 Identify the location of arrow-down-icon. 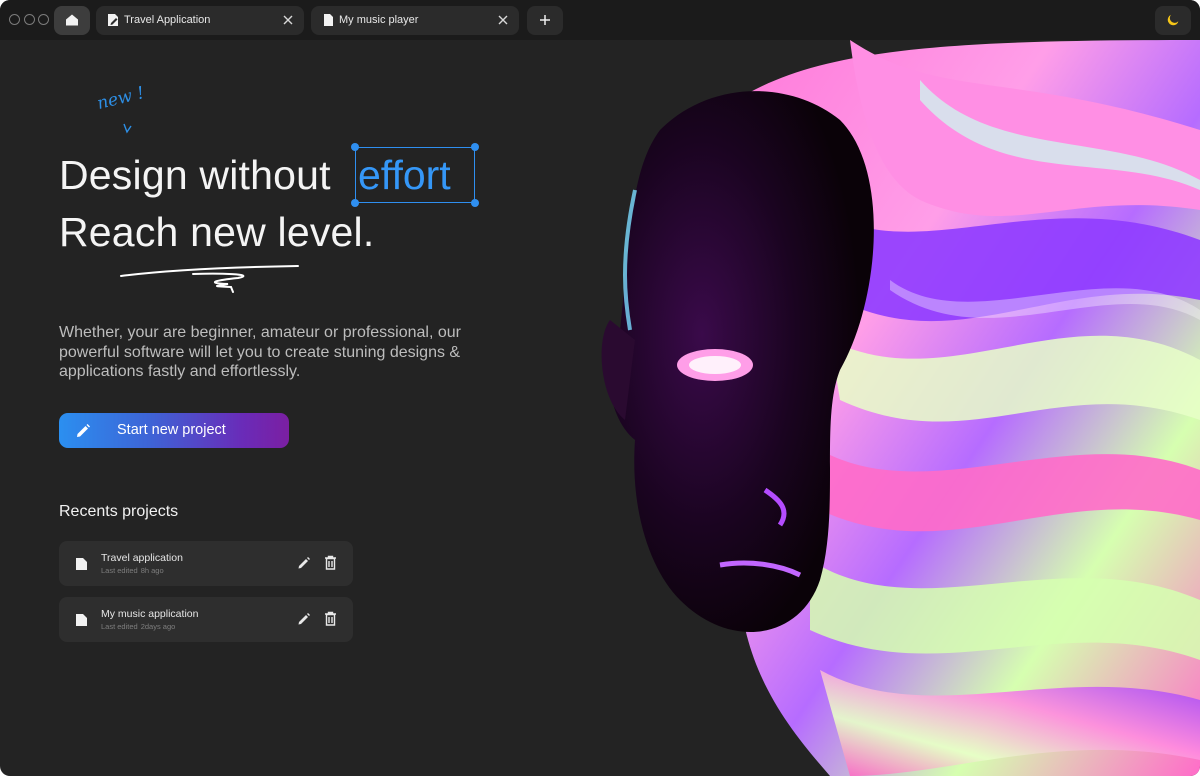
(127, 128).